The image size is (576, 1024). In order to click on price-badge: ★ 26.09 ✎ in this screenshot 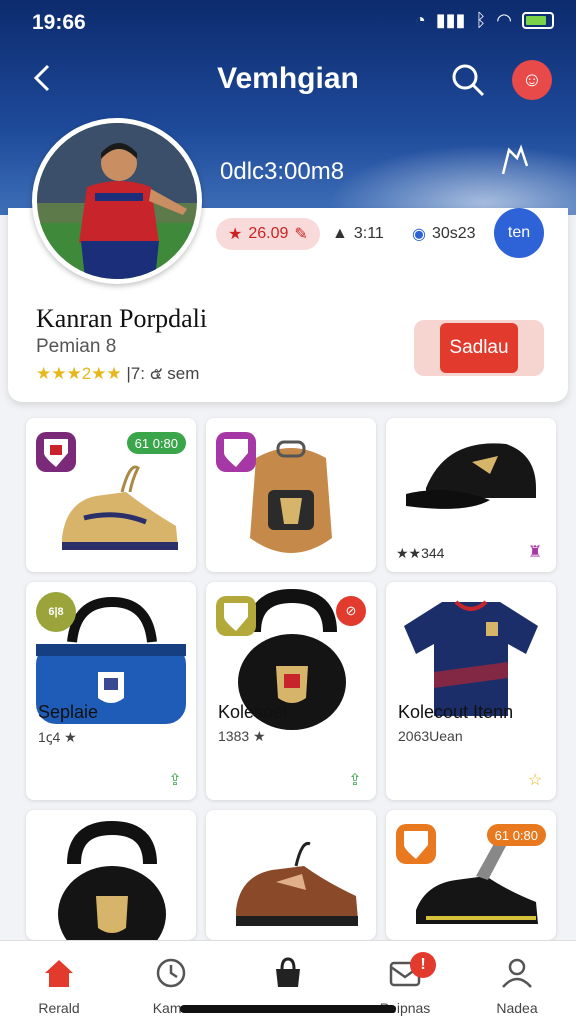, I will do `click(268, 234)`.